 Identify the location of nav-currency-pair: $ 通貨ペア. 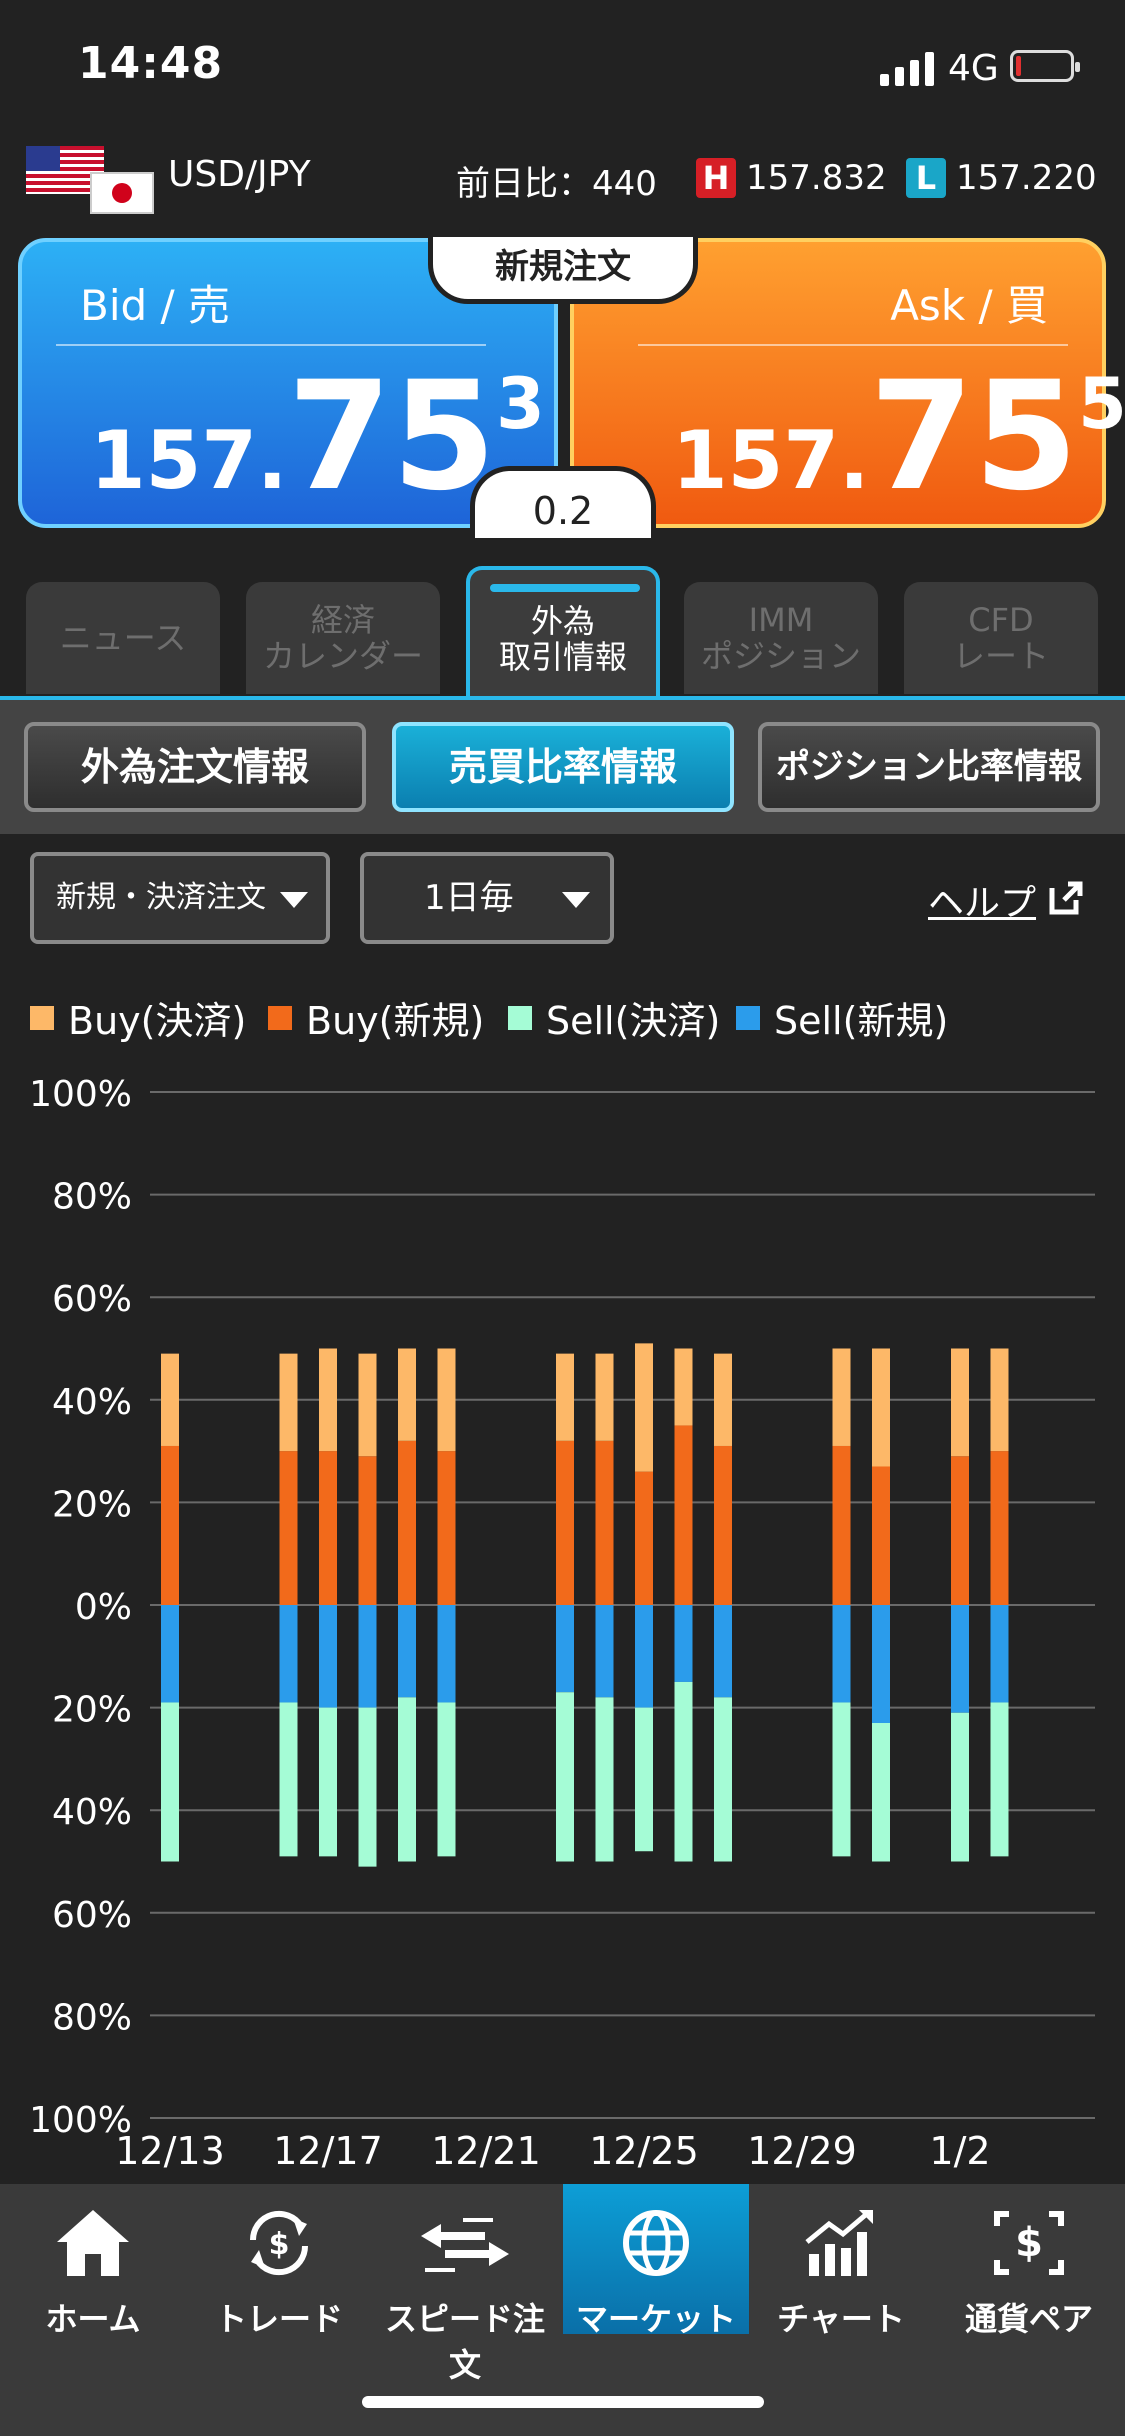
(1029, 2261).